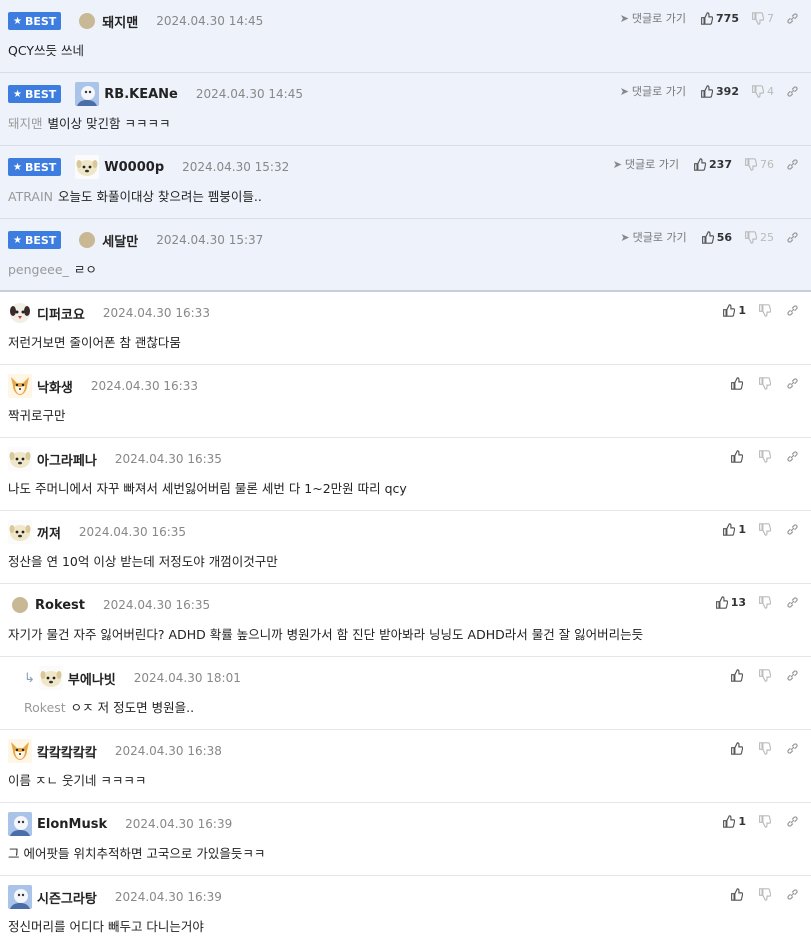 The width and height of the screenshot is (811, 947). I want to click on nickname: W0000p, so click(134, 167).